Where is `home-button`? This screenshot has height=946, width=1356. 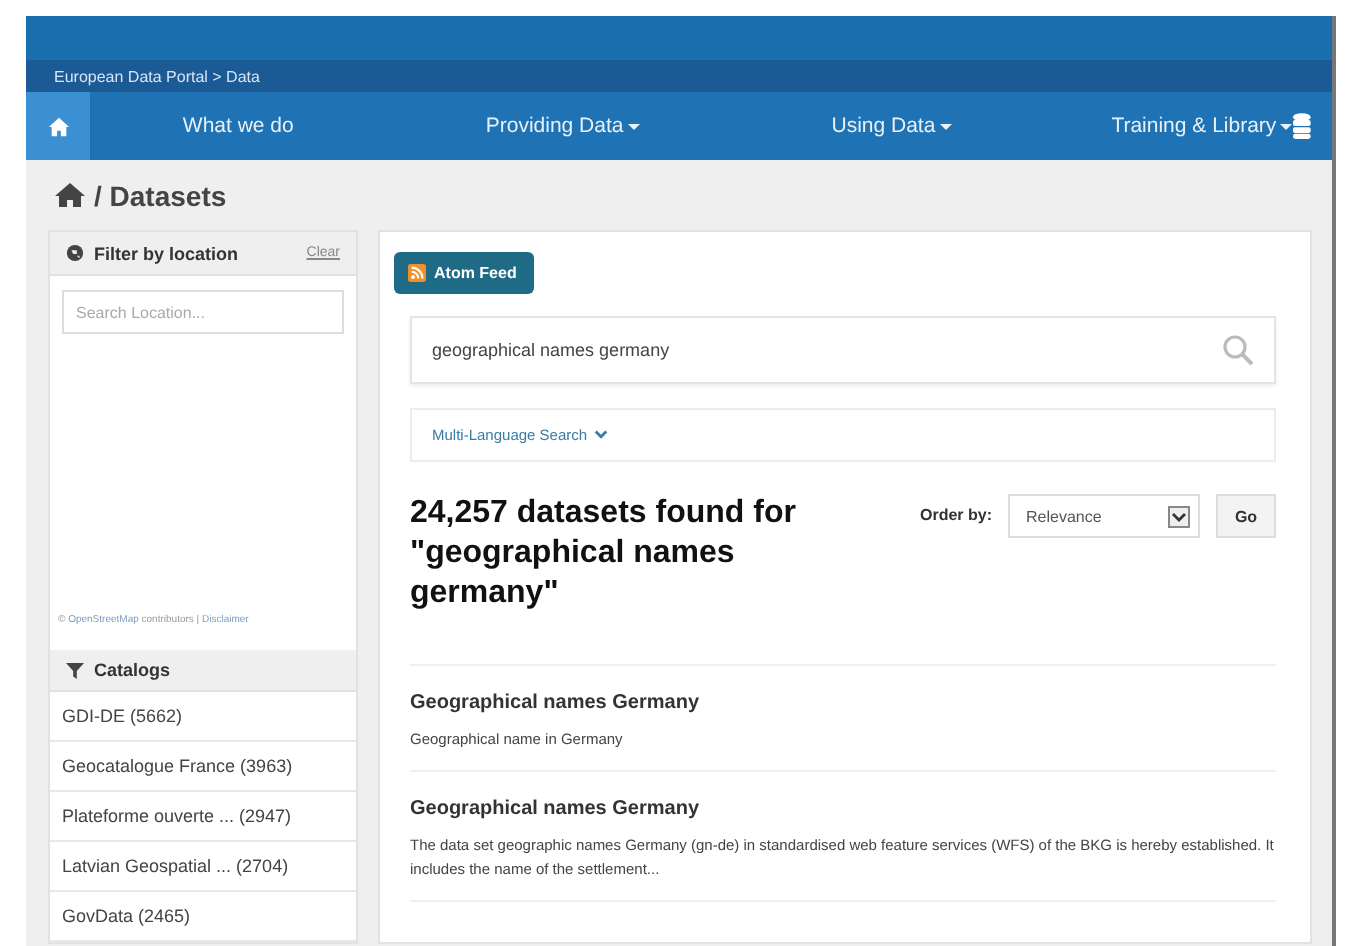 home-button is located at coordinates (58, 126).